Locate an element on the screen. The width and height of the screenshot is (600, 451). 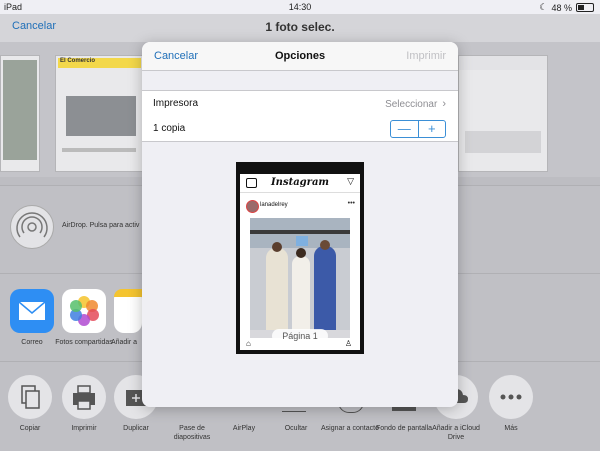
send-icon: ▽ is located at coordinates (350, 181).